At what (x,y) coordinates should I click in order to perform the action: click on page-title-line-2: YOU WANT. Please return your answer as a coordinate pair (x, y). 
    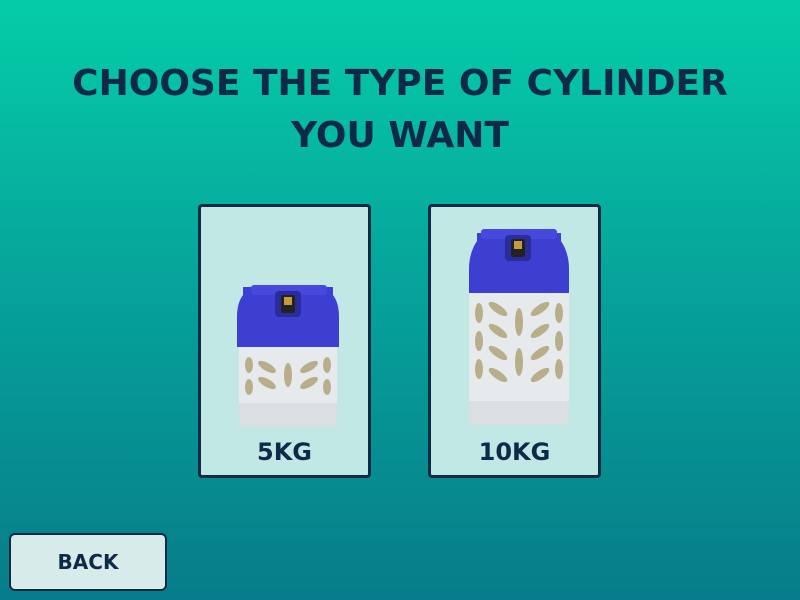
    Looking at the image, I should click on (400, 135).